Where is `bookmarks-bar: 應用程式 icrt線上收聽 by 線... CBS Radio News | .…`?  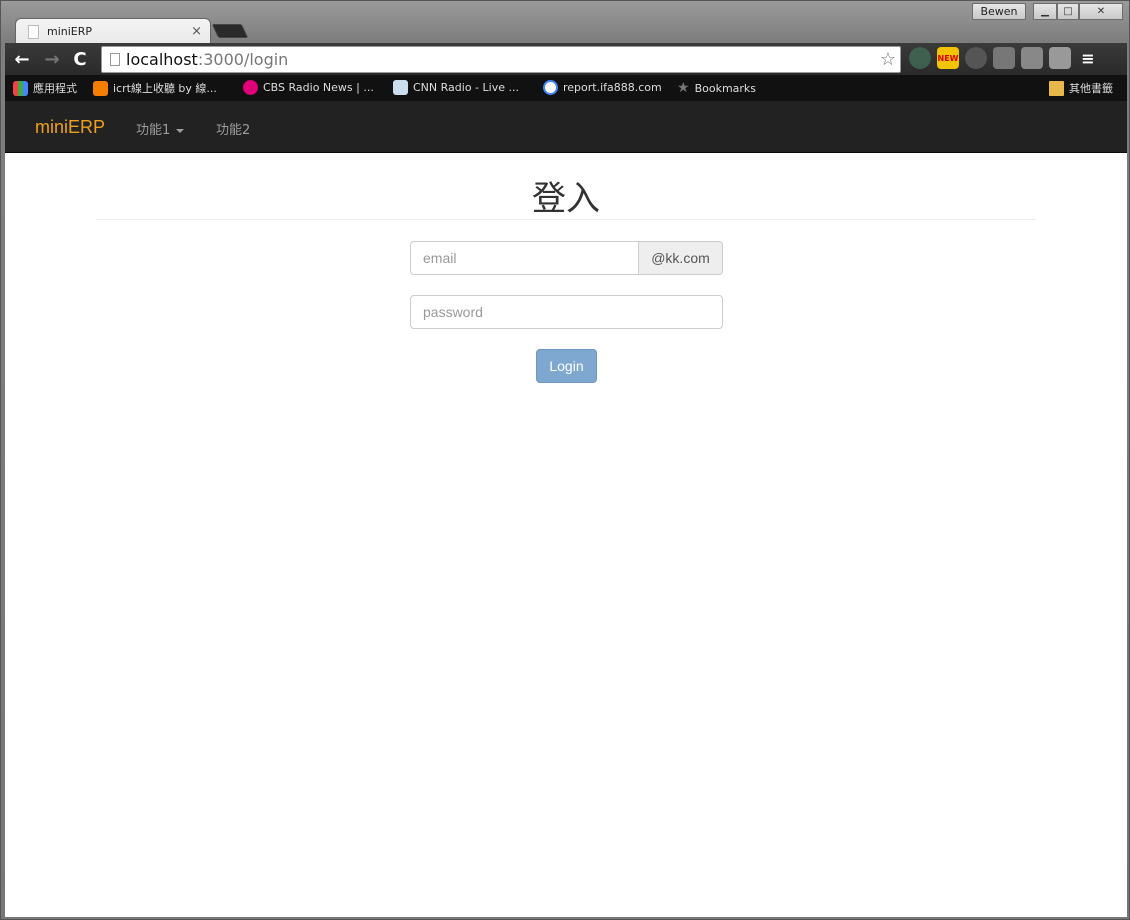 bookmarks-bar: 應用程式 icrt線上收聽 by 線... CBS Radio News | .… is located at coordinates (566, 88).